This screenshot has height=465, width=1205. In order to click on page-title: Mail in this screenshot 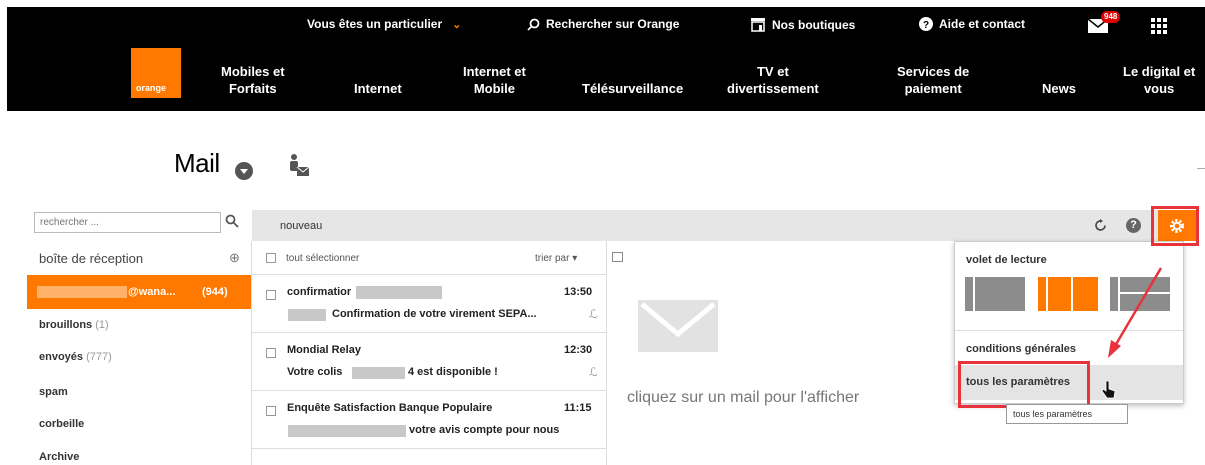, I will do `click(197, 163)`.